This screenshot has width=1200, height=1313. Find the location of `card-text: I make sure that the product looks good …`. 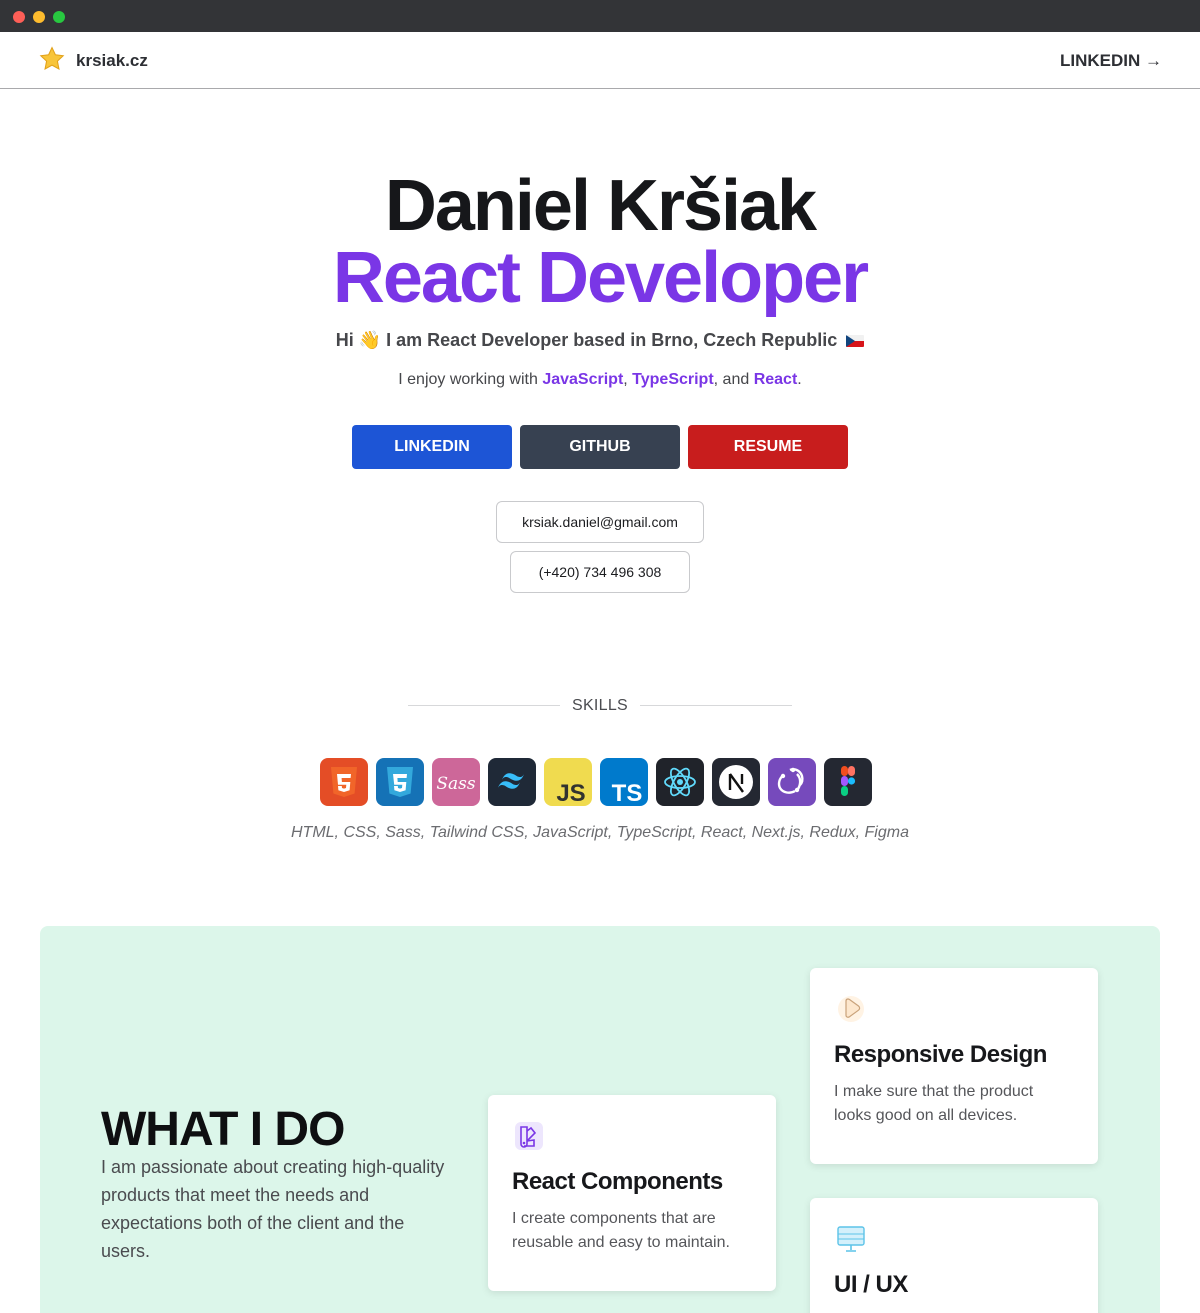

card-text: I make sure that the product looks good … is located at coordinates (934, 1103).